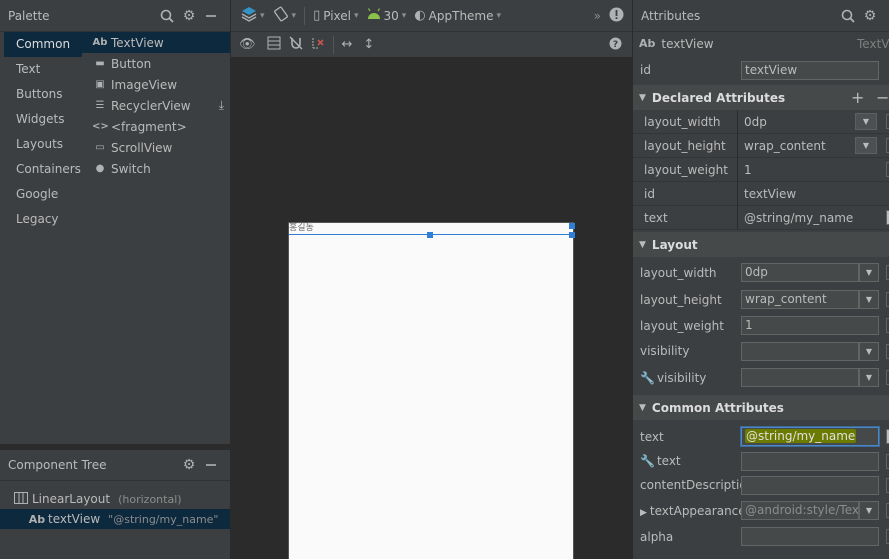 This screenshot has height=559, width=889. What do you see at coordinates (810, 325) in the screenshot?
I see `layout-weight-field: 1` at bounding box center [810, 325].